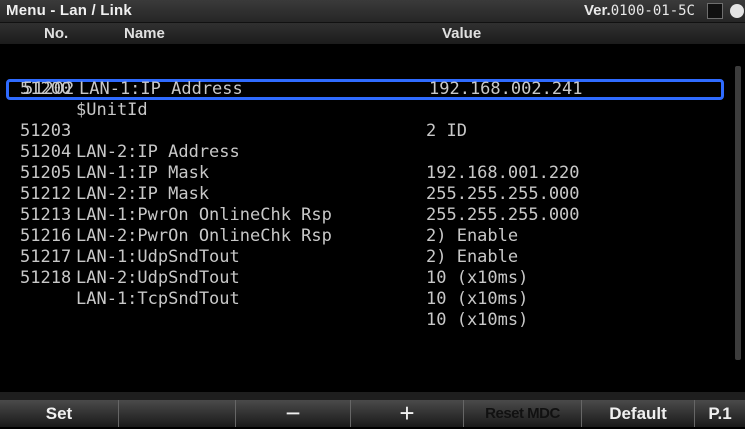 The image size is (745, 429). What do you see at coordinates (372, 33) in the screenshot?
I see `column-header: No. Name Value` at bounding box center [372, 33].